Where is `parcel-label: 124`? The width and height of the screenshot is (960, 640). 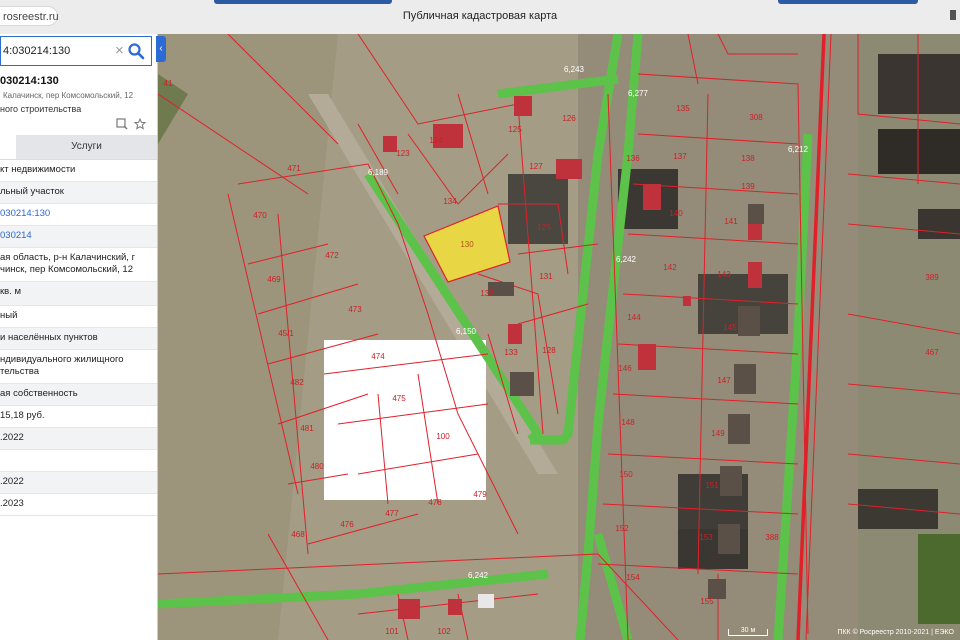 parcel-label: 124 is located at coordinates (436, 140).